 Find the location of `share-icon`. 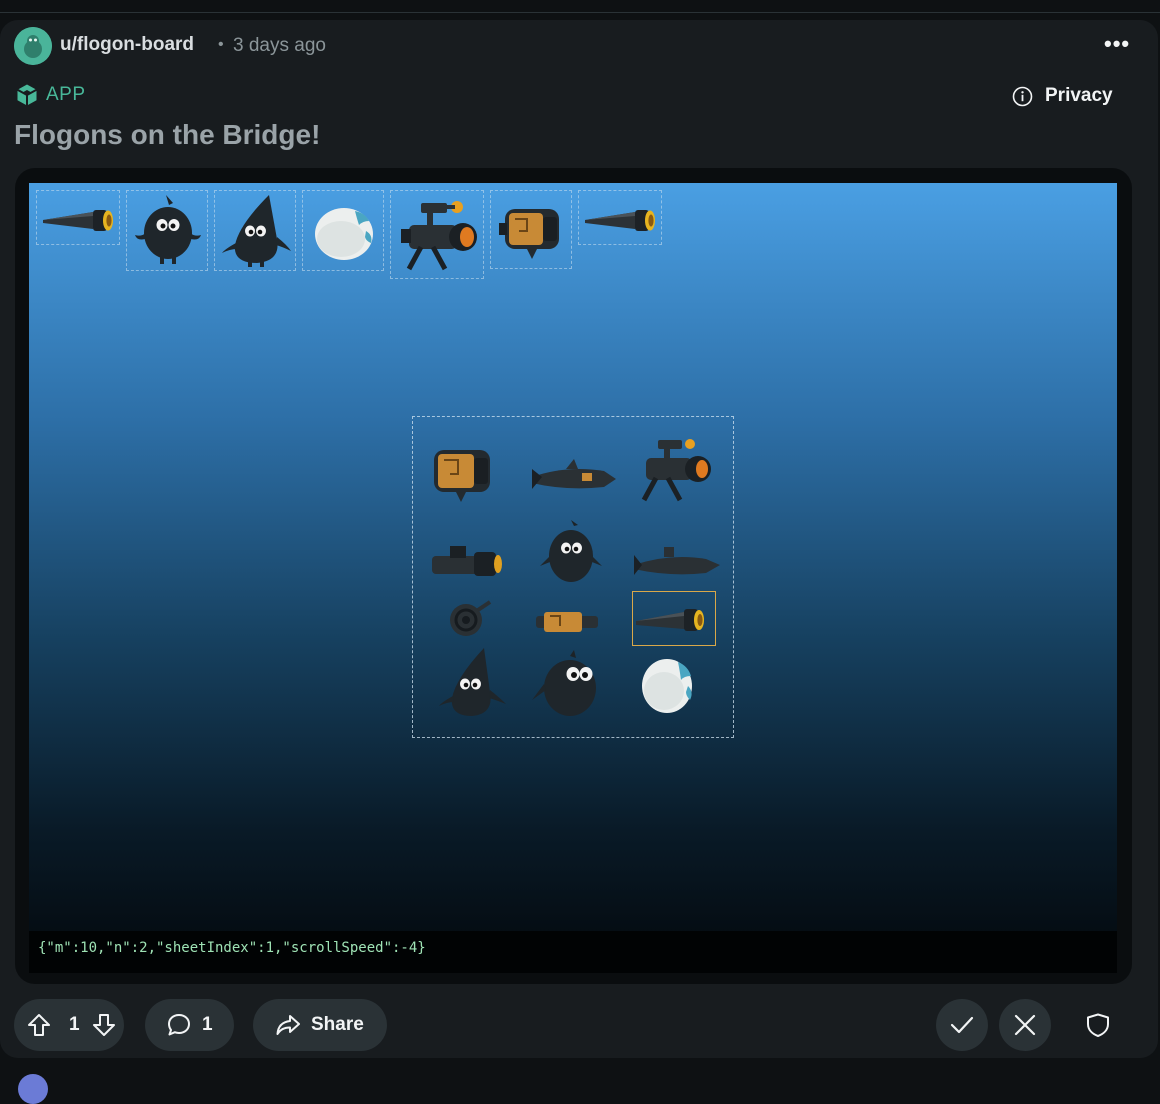

share-icon is located at coordinates (288, 1025).